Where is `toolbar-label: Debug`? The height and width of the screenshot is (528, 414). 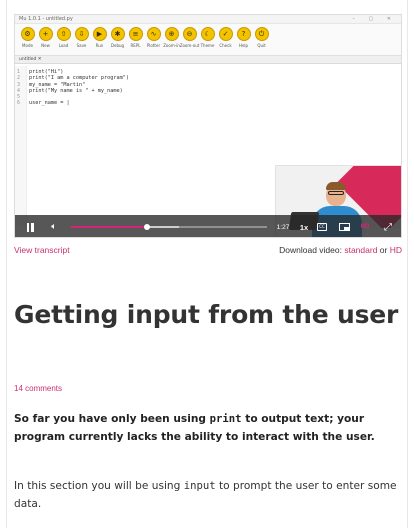
toolbar-label: Debug is located at coordinates (117, 45).